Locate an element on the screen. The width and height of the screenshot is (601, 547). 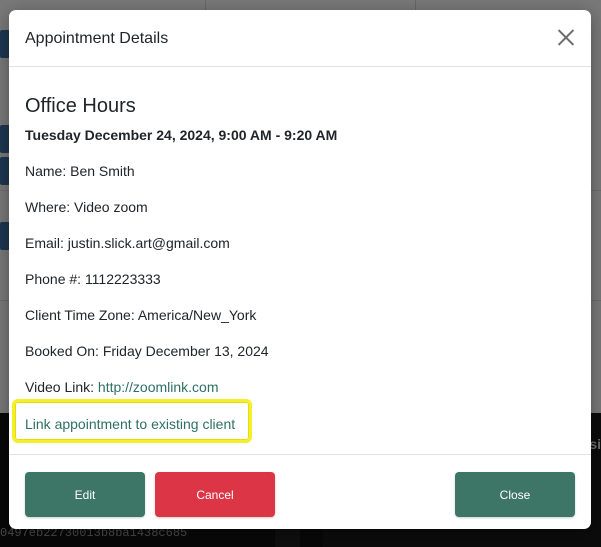
modal-footer: Edit Cancel Close is located at coordinates (300, 491).